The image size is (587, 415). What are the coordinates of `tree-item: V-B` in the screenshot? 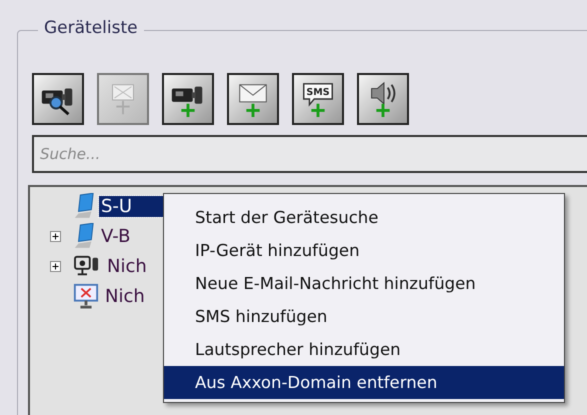 It's located at (115, 236).